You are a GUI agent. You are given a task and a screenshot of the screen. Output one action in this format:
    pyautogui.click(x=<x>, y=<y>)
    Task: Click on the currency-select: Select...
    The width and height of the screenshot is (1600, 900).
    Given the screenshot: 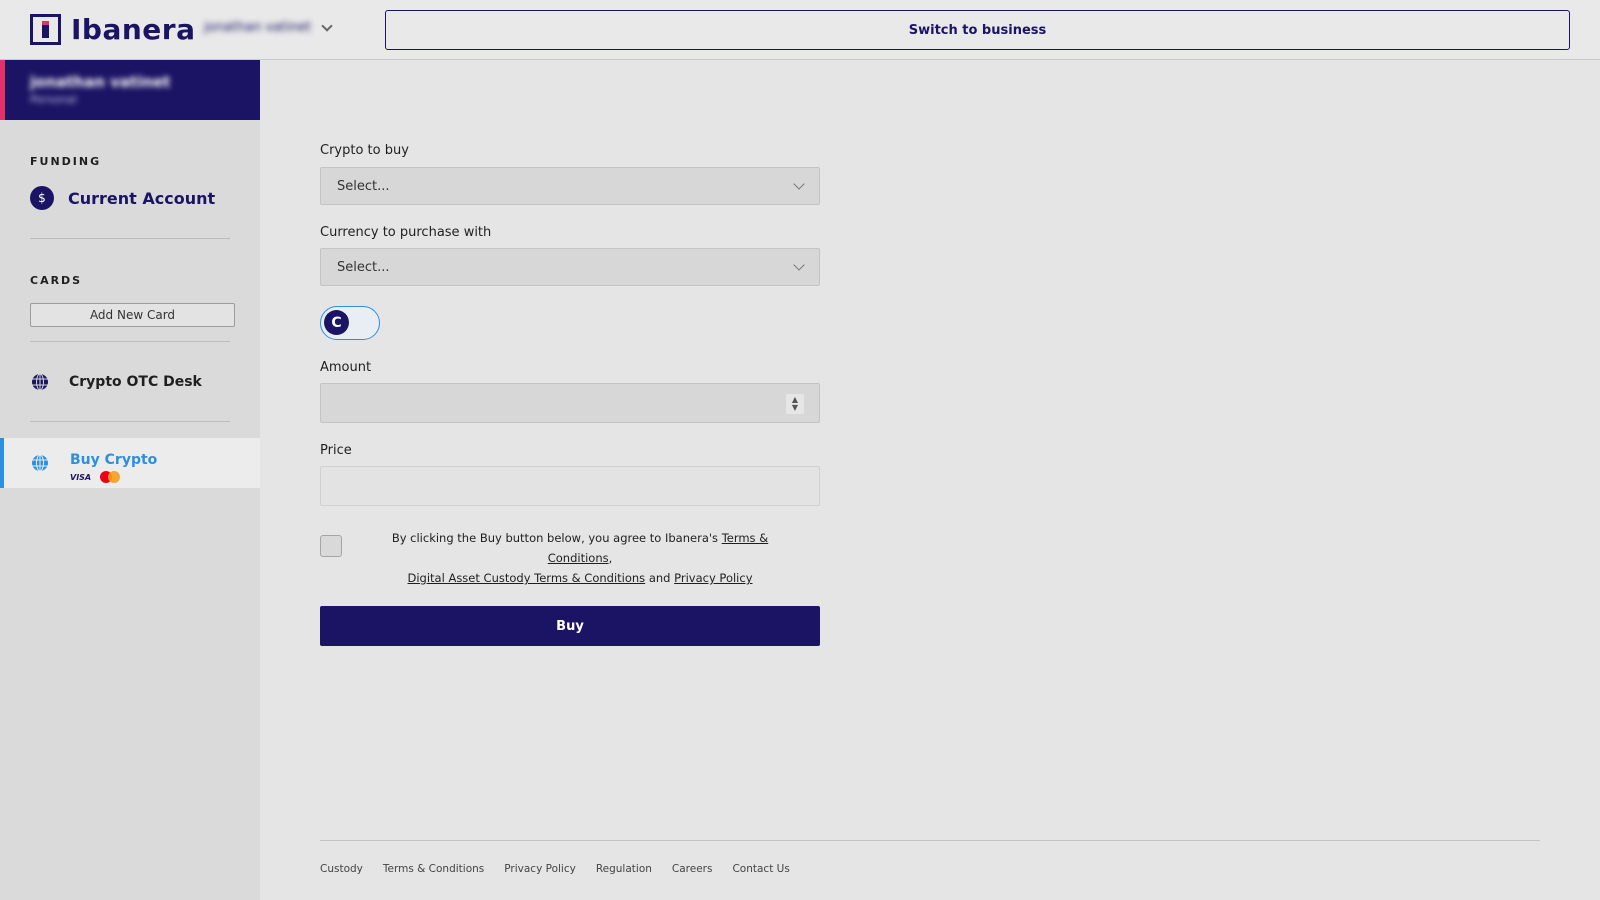 What is the action you would take?
    pyautogui.click(x=570, y=267)
    